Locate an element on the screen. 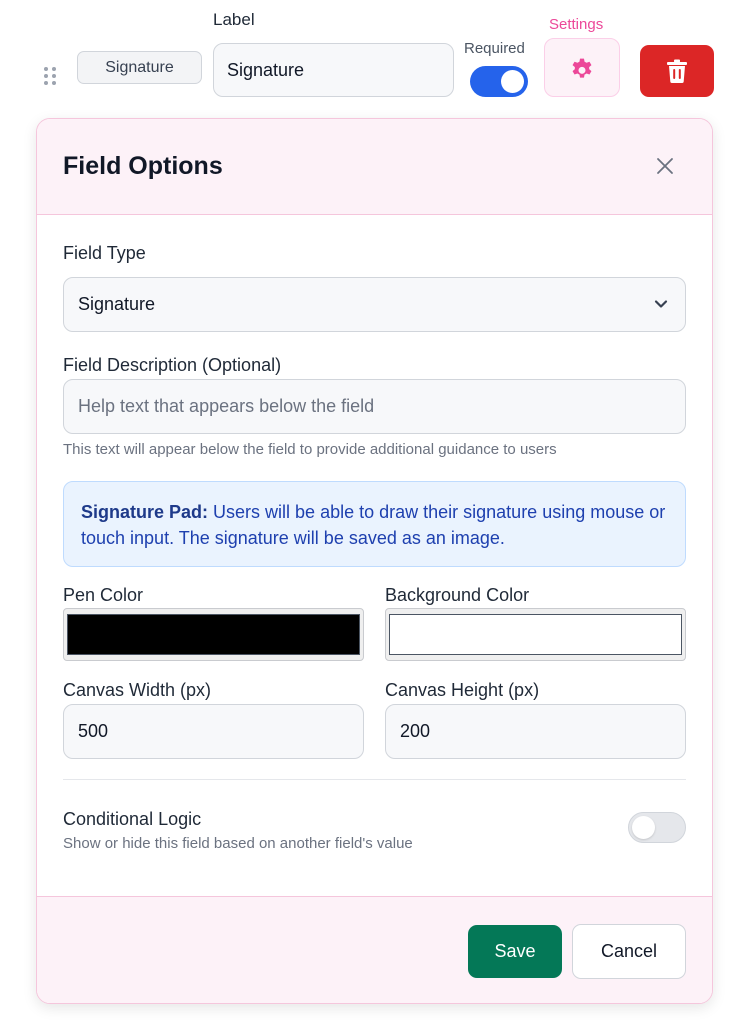 This screenshot has height=1024, width=738. settings-button is located at coordinates (582, 67).